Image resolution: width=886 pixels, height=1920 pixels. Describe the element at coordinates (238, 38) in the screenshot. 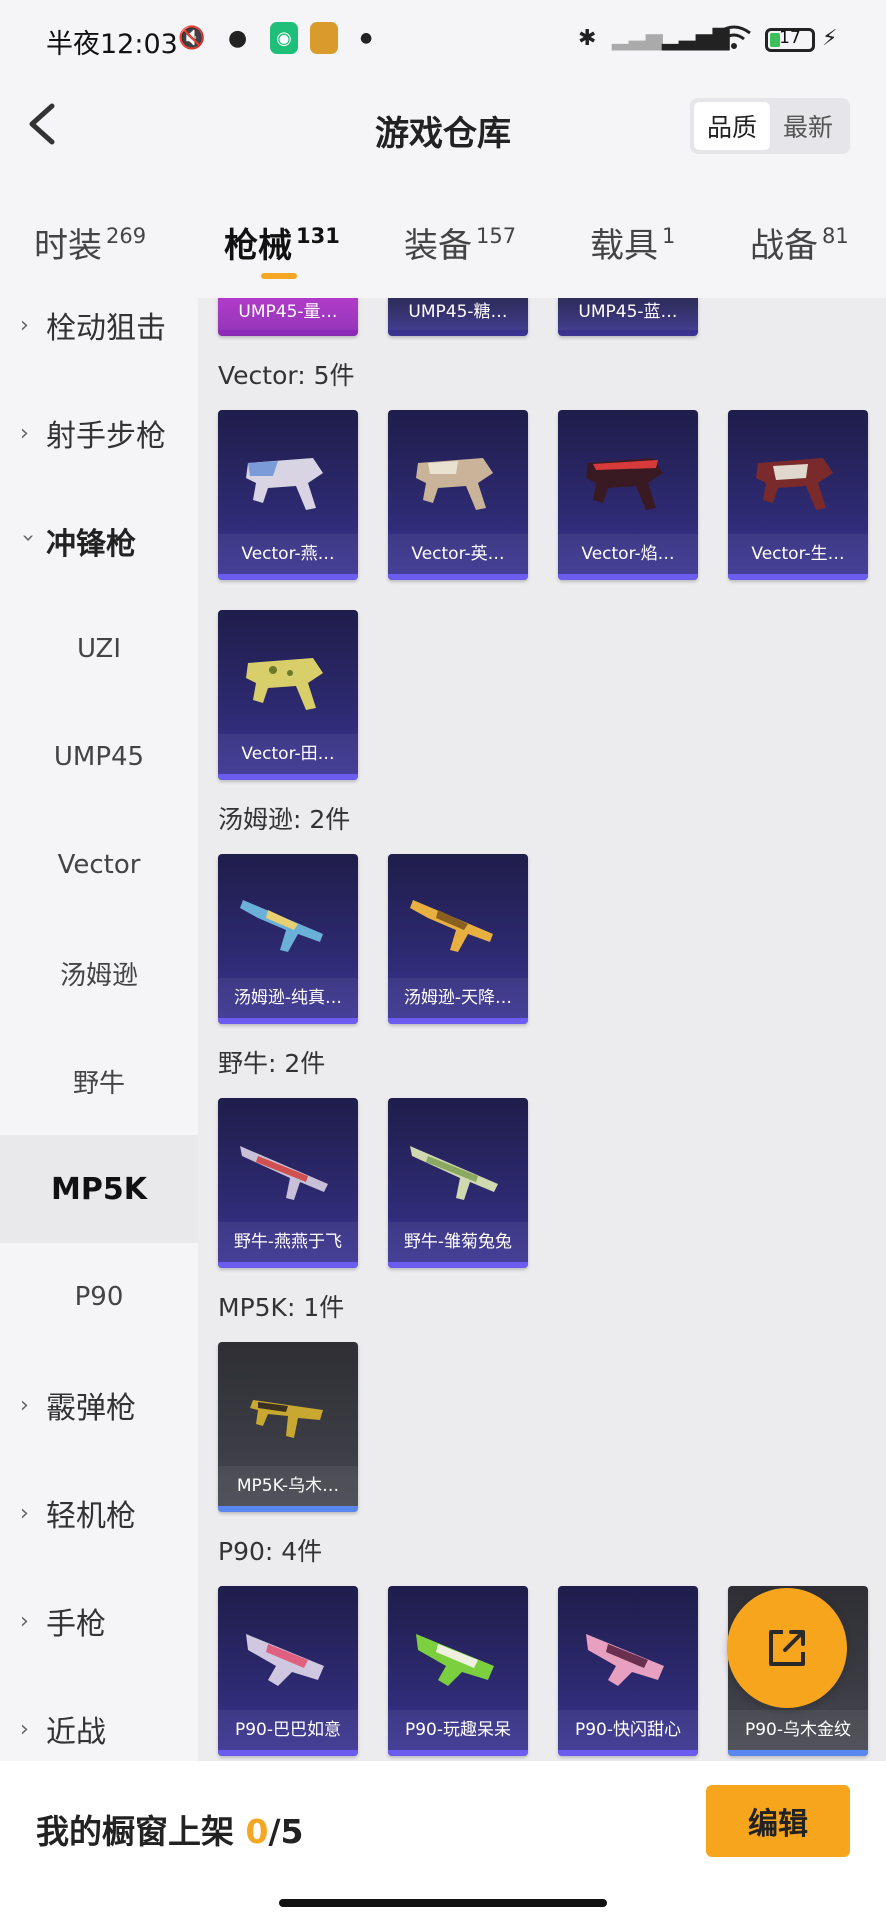

I see `qq-icon: ●` at that location.